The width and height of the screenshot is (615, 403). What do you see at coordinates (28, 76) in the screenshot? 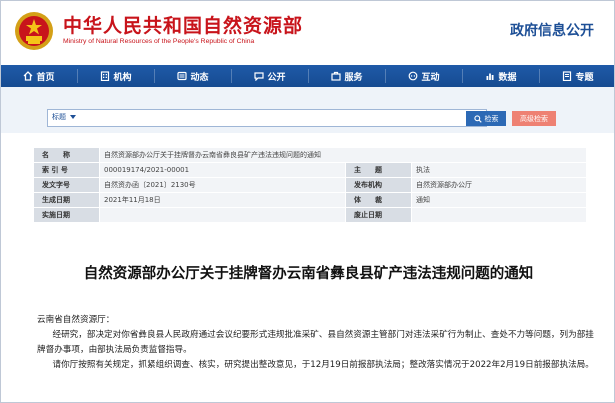
I see `home-icon` at bounding box center [28, 76].